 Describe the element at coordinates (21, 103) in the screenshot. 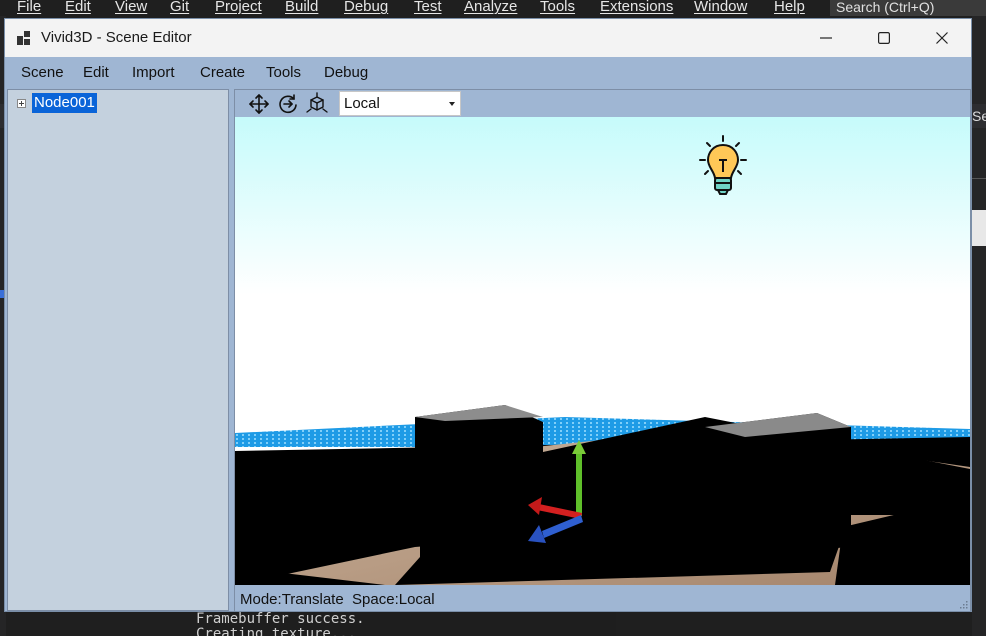

I see `expand-toggle-icon` at that location.